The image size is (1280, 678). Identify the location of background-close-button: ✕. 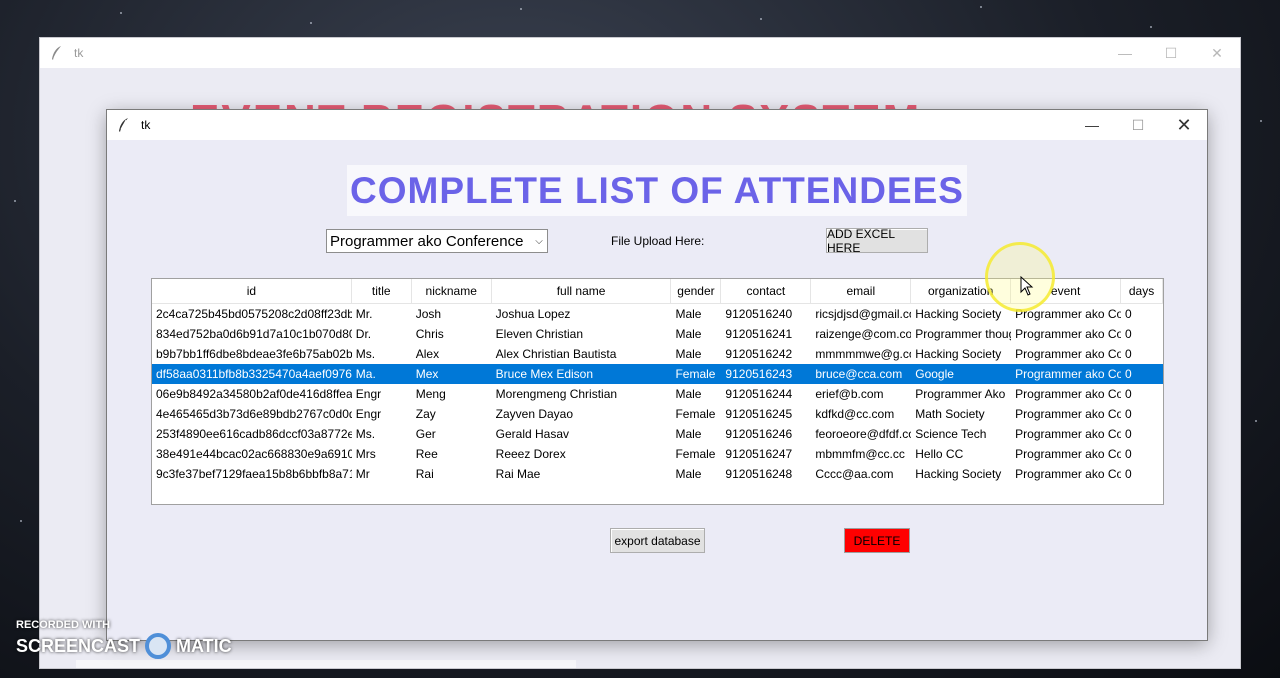
(1217, 53).